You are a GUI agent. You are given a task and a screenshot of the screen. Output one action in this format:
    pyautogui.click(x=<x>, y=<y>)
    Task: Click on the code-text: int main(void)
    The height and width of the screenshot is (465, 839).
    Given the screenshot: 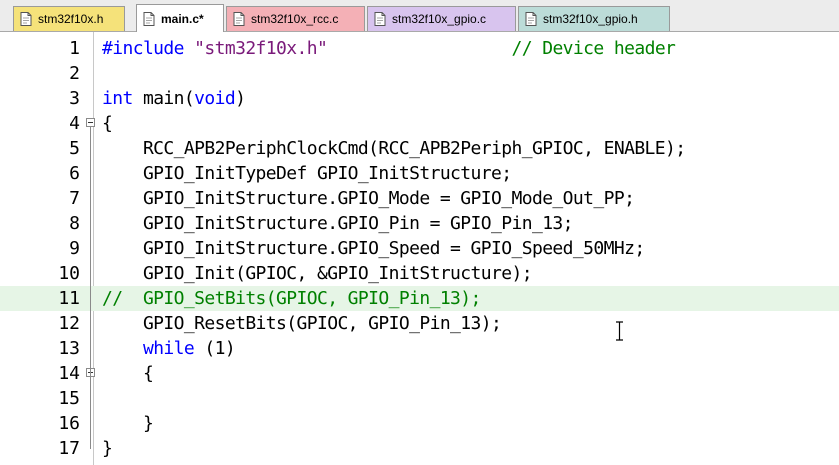 What is the action you would take?
    pyautogui.click(x=174, y=98)
    